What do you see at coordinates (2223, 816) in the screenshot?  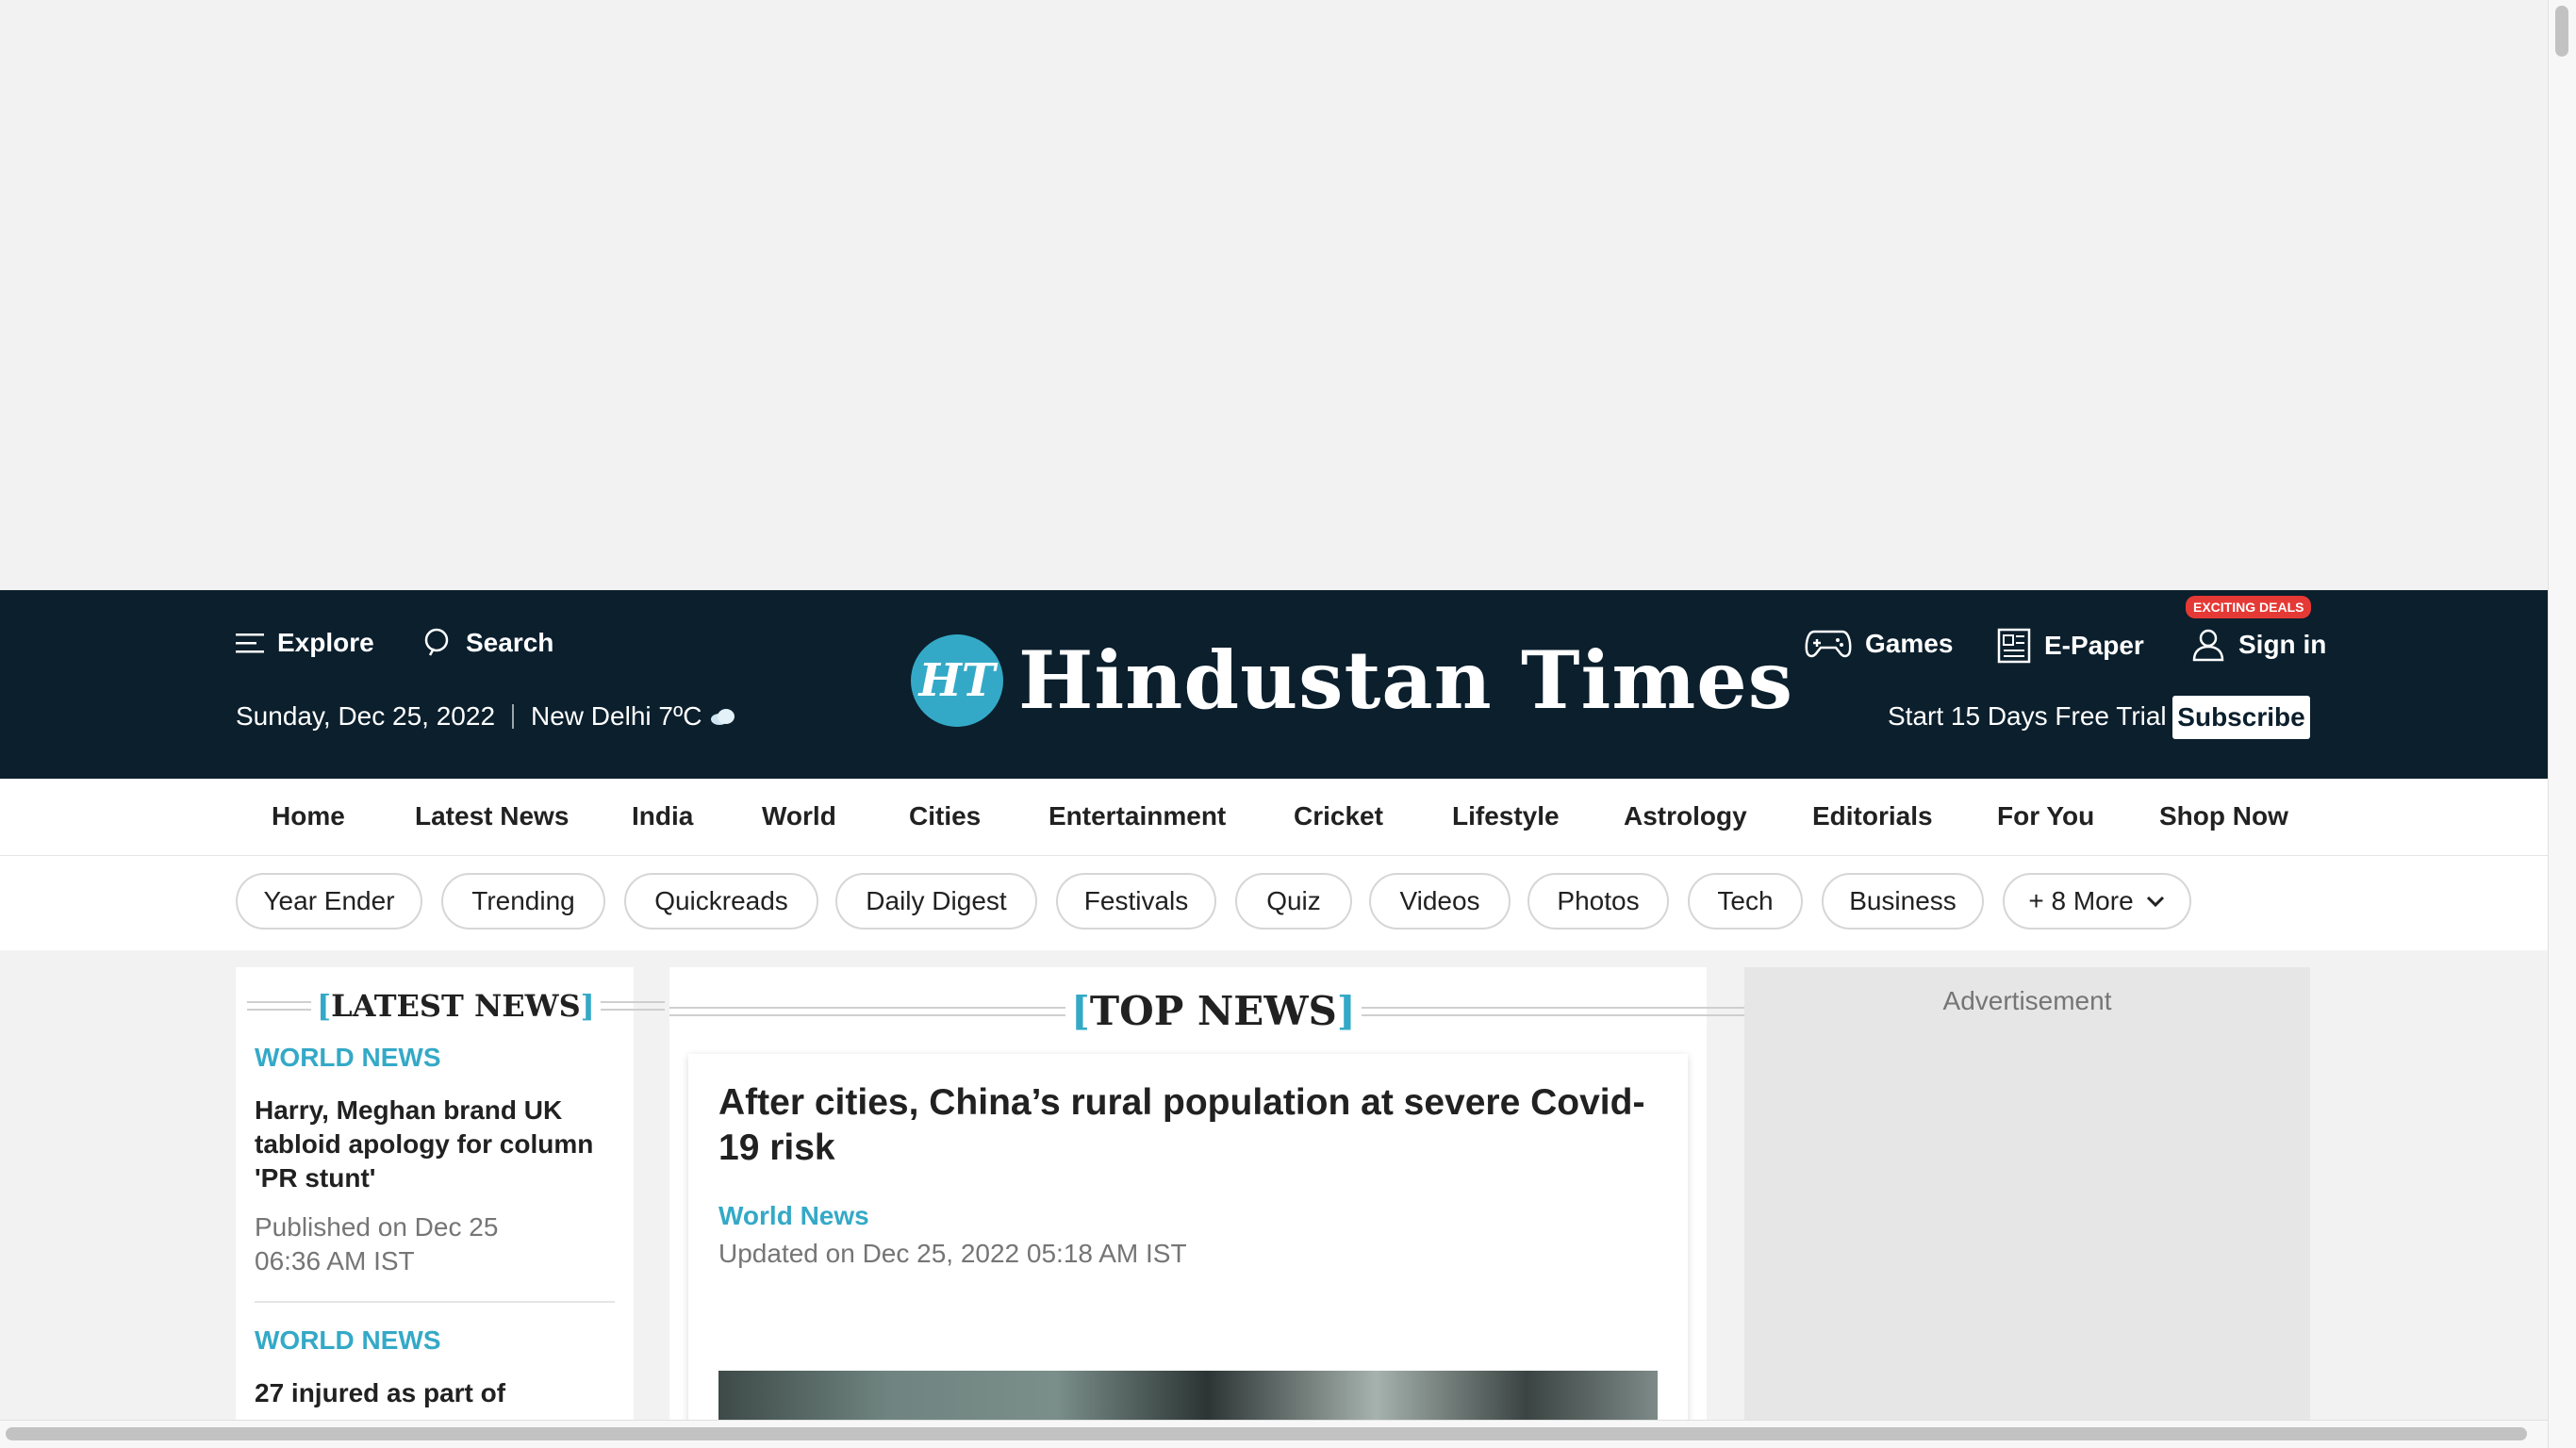 I see `nav-item-shop-now: Shop Now` at bounding box center [2223, 816].